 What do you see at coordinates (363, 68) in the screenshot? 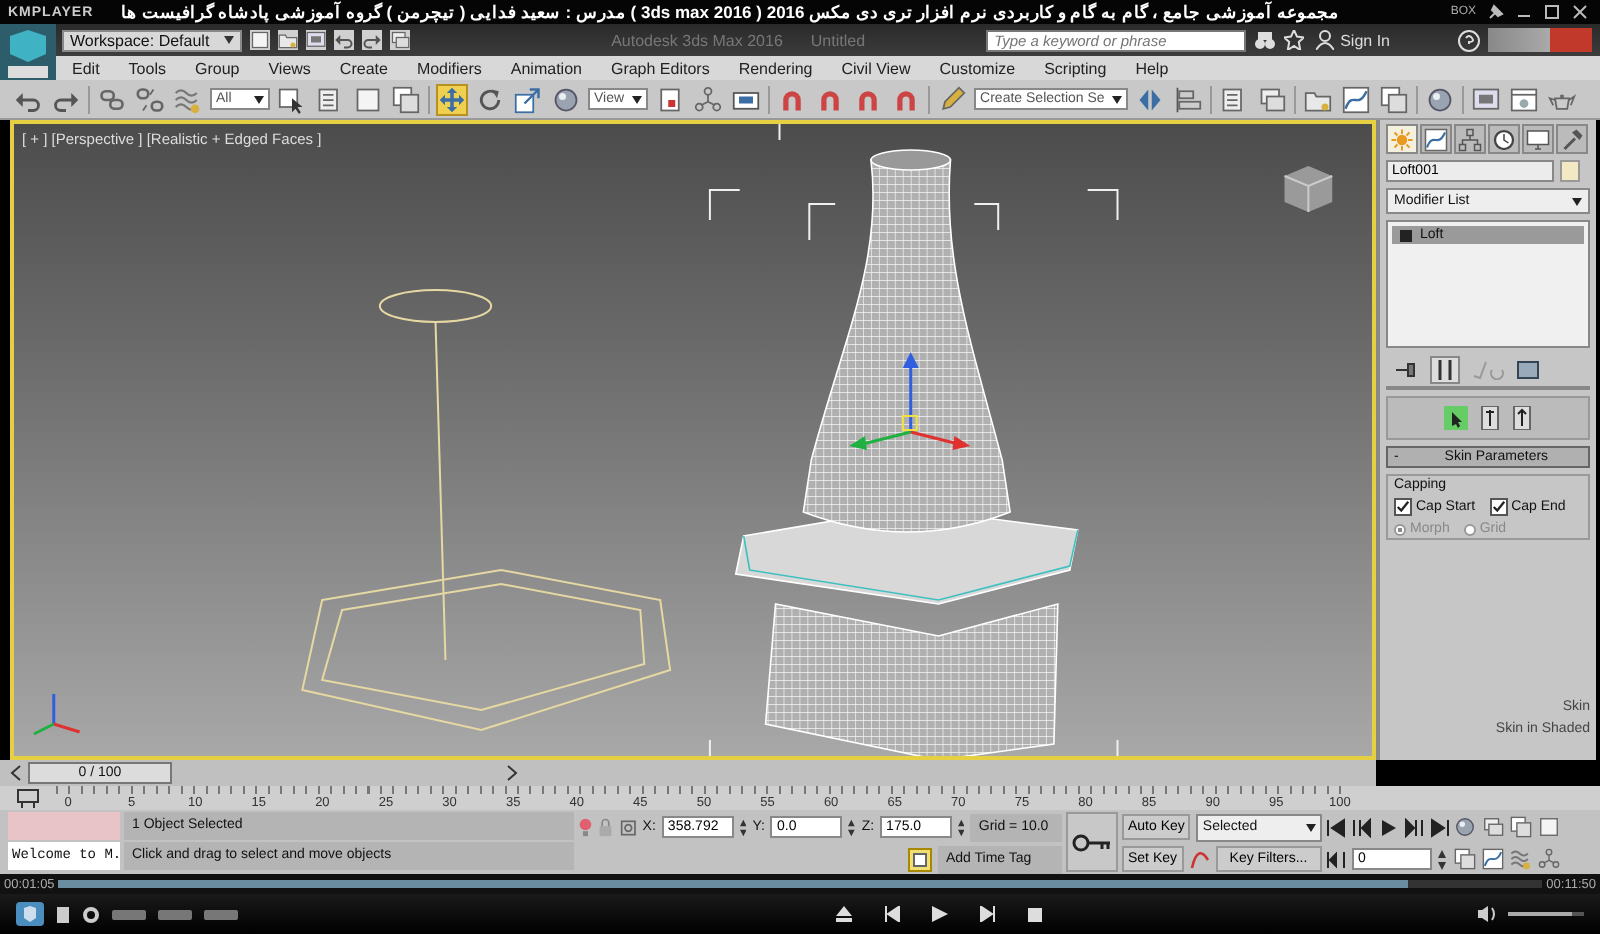
I see `menu-item: Create` at bounding box center [363, 68].